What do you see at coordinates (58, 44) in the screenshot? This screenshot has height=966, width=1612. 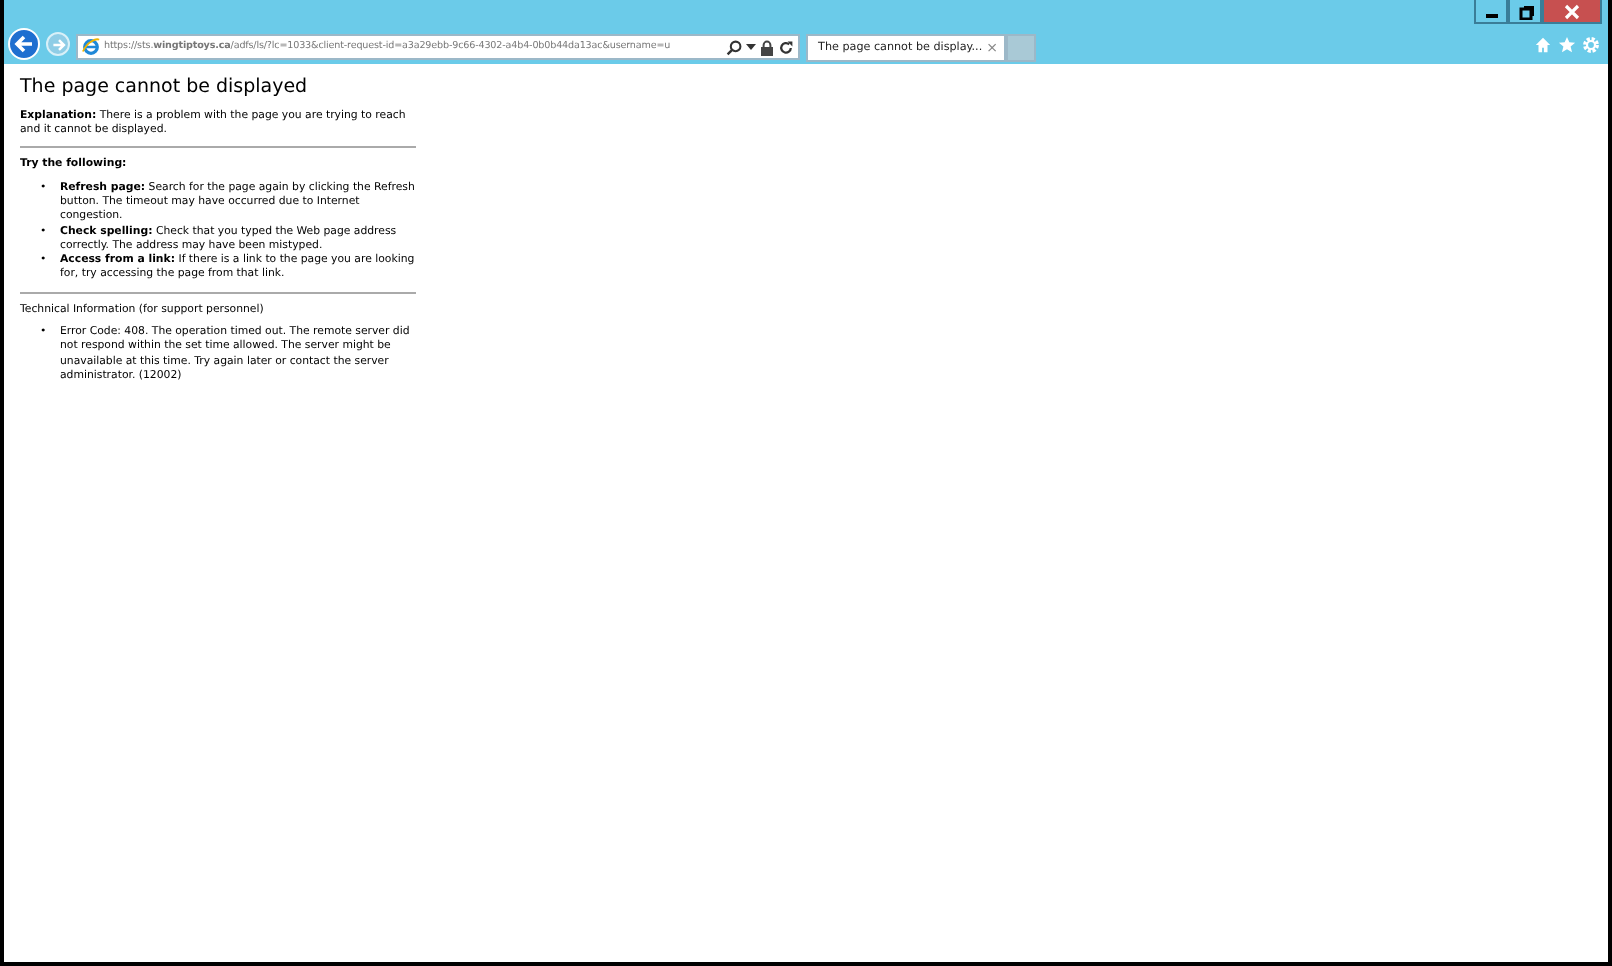 I see `forward-arrow-icon` at bounding box center [58, 44].